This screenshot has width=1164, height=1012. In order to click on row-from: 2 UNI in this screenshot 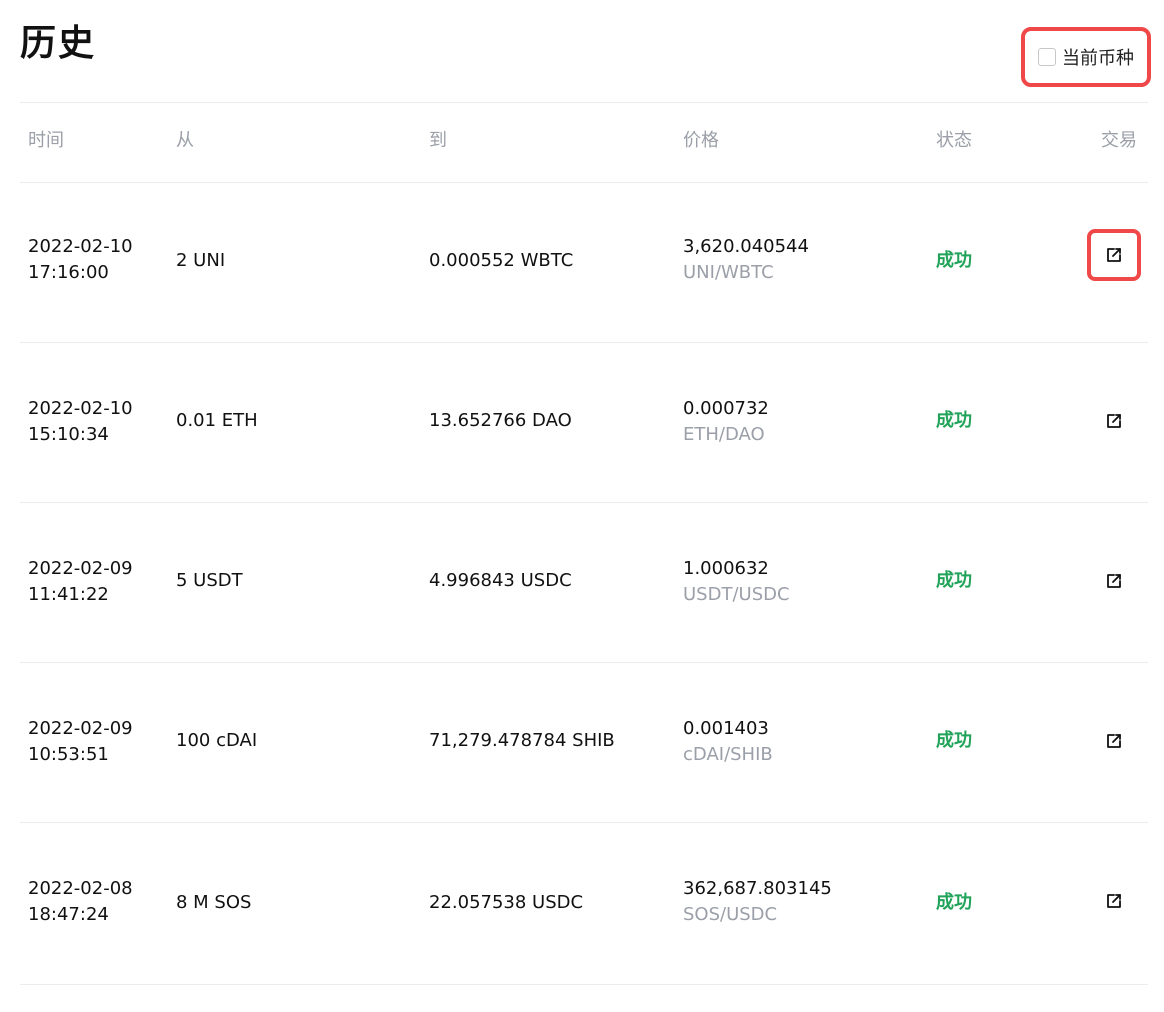, I will do `click(201, 260)`.